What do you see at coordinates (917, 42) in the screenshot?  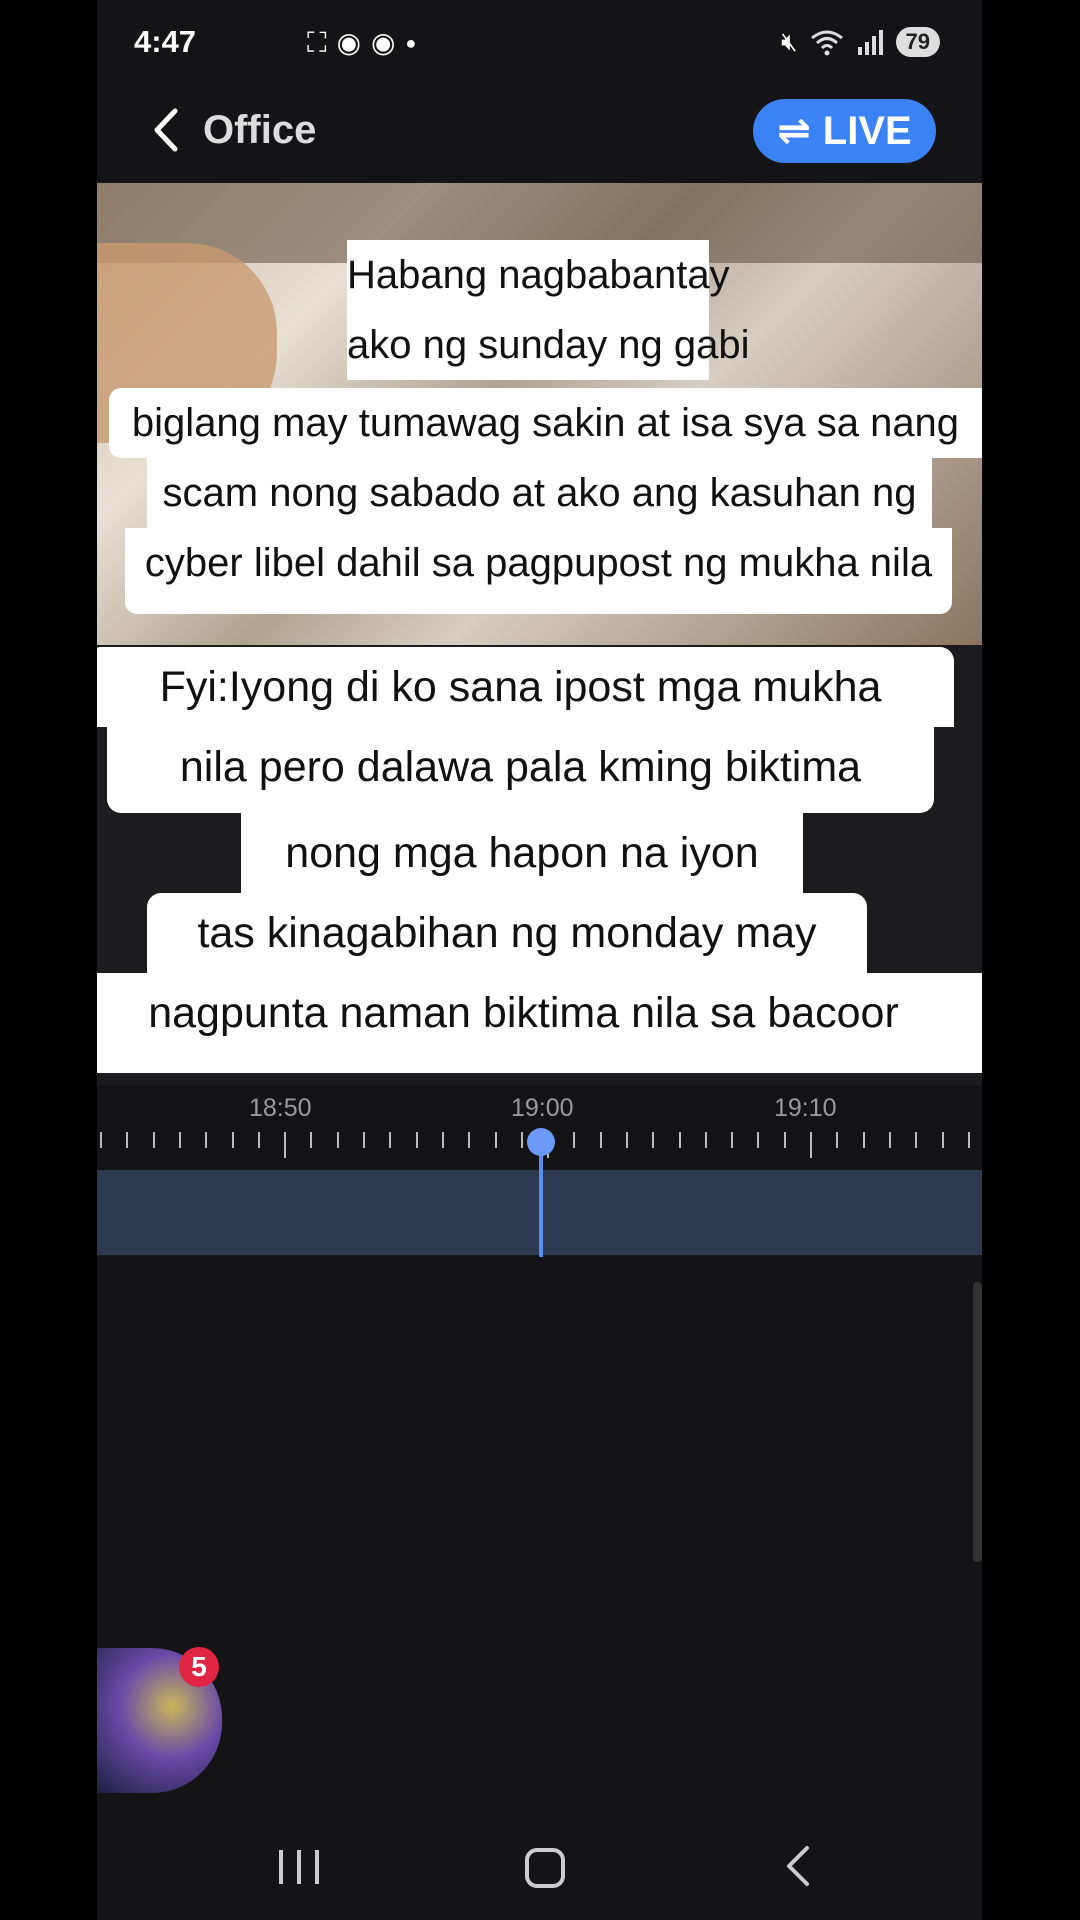 I see `battery-indicator: 79` at bounding box center [917, 42].